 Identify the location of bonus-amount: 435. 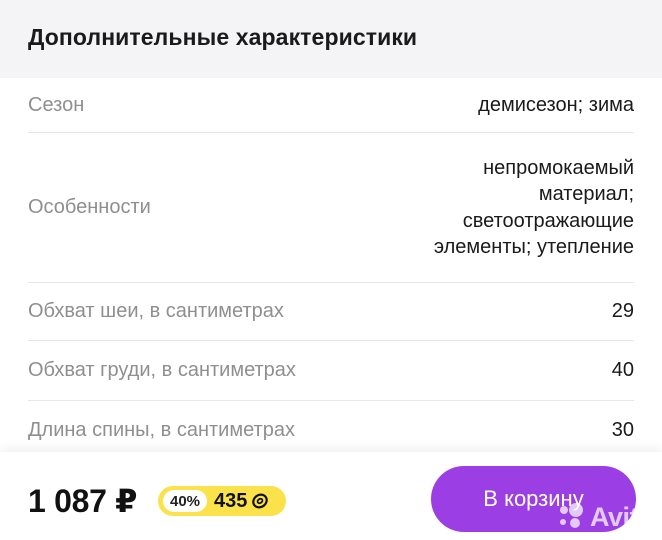
(231, 500).